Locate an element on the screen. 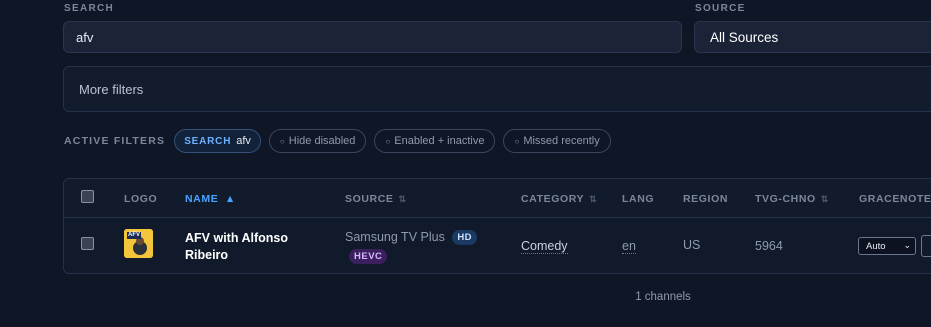  channel-codec: HEVC is located at coordinates (368, 257).